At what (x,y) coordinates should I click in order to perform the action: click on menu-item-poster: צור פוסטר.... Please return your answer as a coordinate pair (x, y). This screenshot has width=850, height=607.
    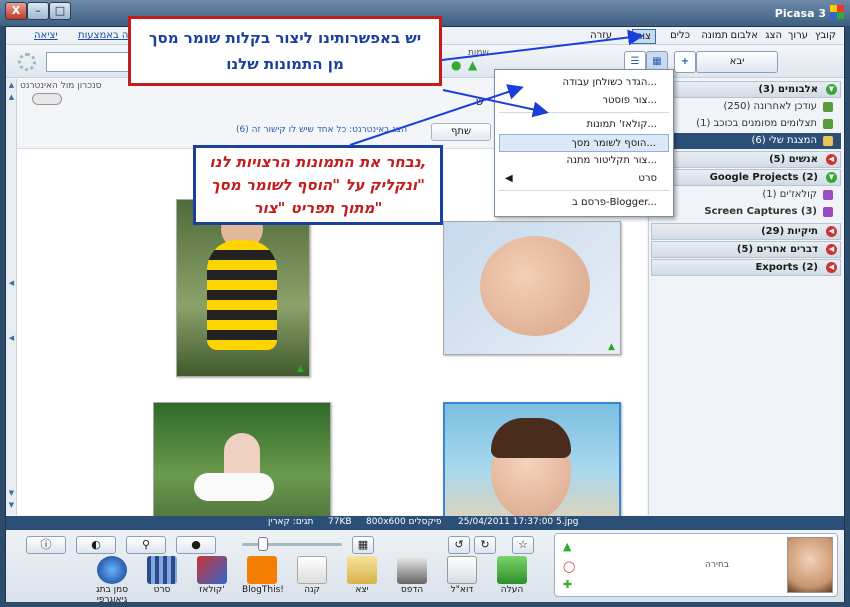
    Looking at the image, I should click on (584, 101).